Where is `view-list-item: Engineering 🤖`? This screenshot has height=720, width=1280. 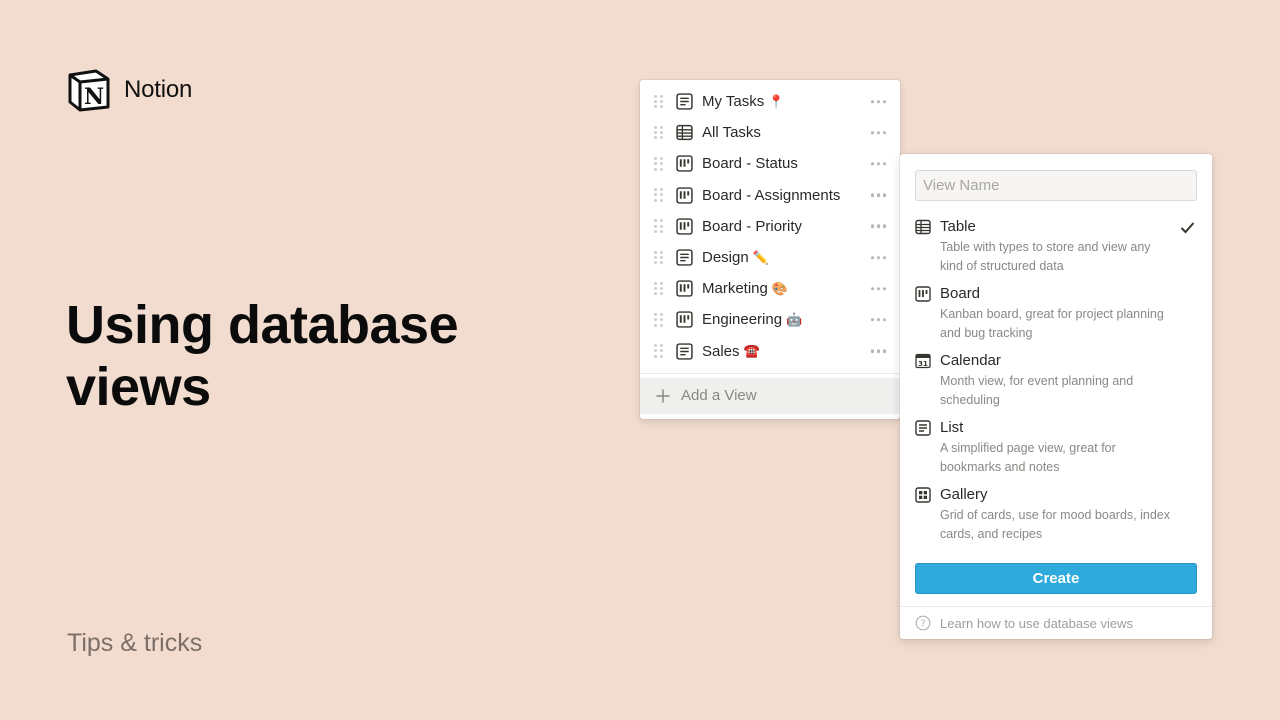 view-list-item: Engineering 🤖 is located at coordinates (770, 319).